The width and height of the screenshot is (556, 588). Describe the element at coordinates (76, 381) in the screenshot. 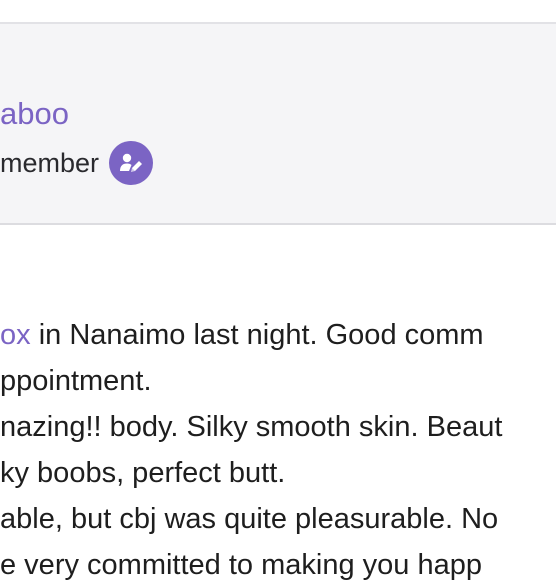

I see `post-line: ppointment.` at that location.